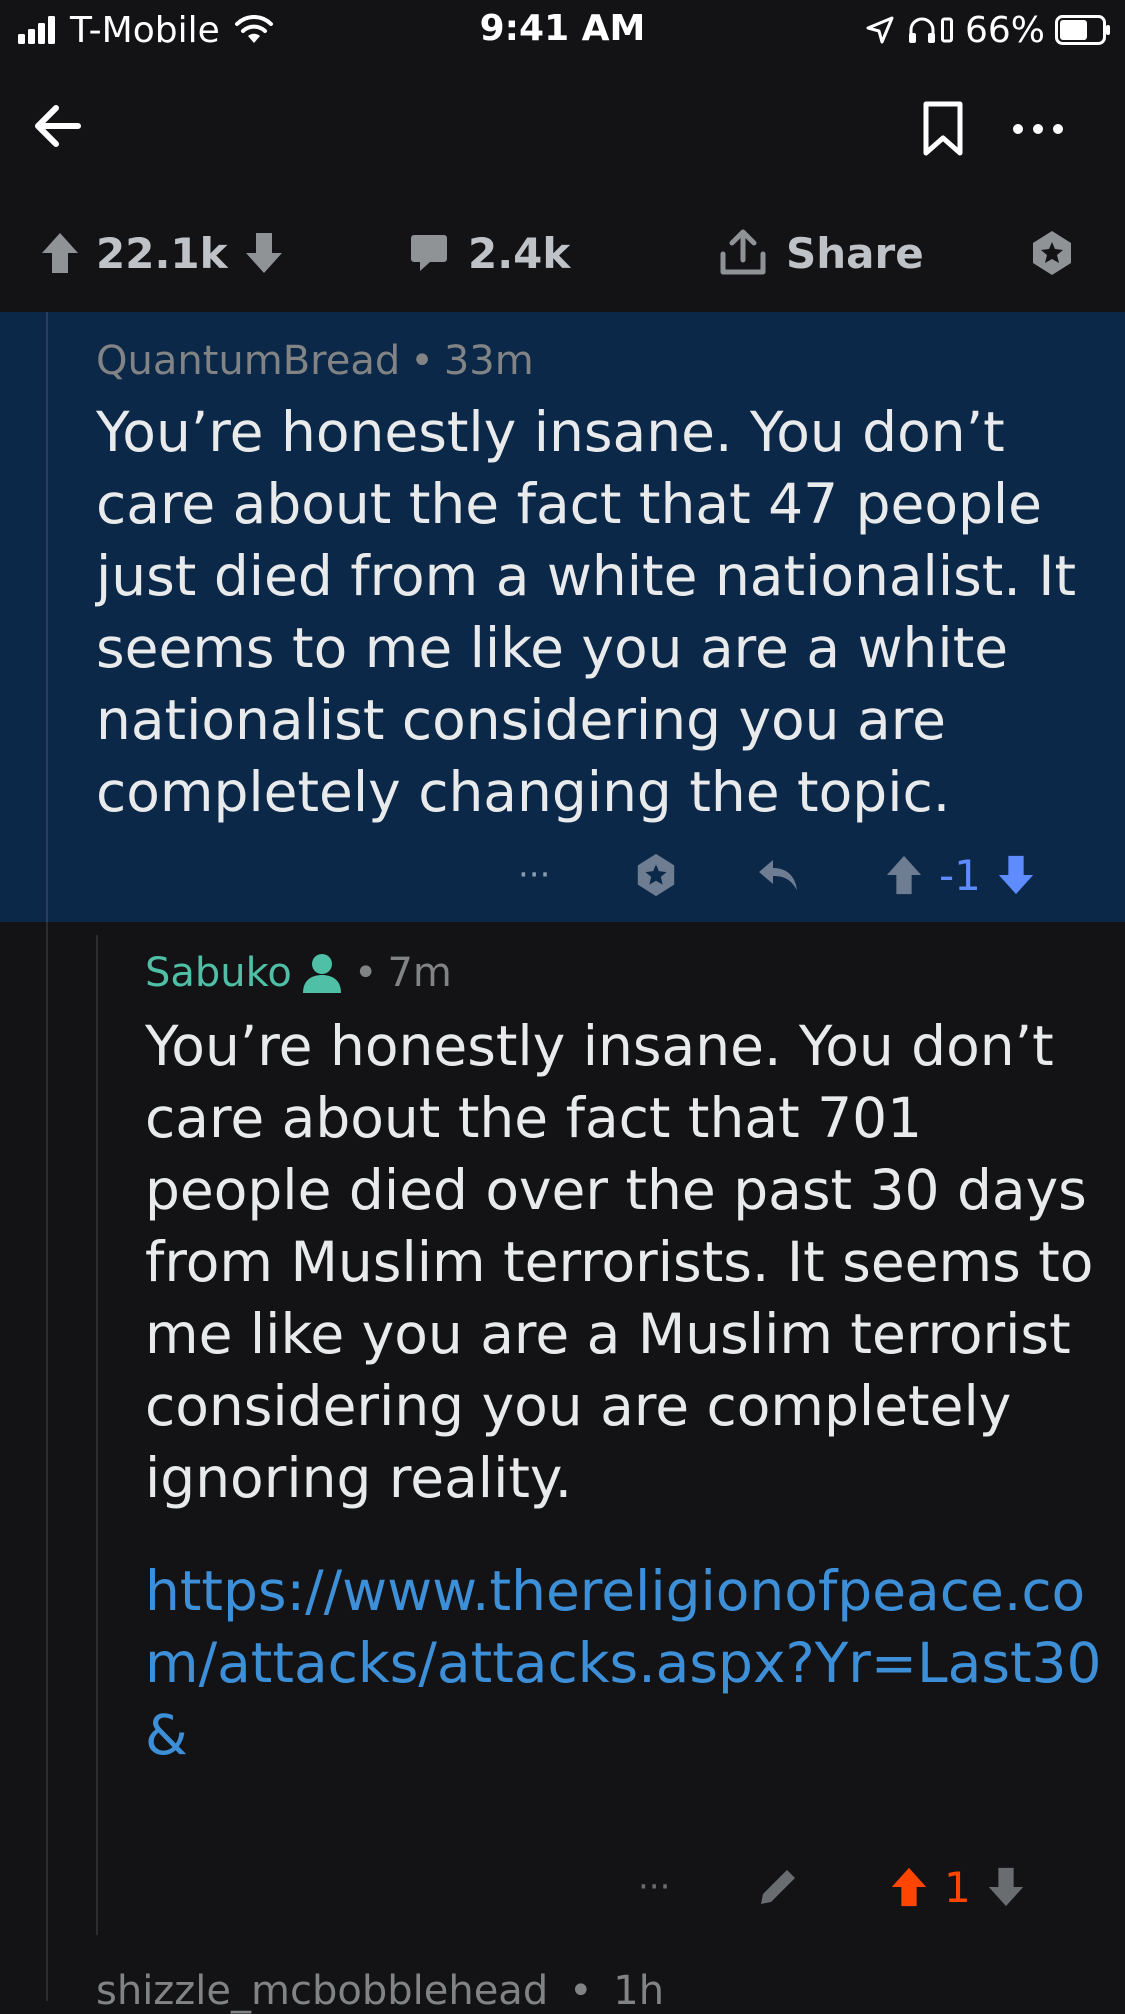 Image resolution: width=1125 pixels, height=2014 pixels. Describe the element at coordinates (419, 973) in the screenshot. I see `comment-age: 7m` at that location.